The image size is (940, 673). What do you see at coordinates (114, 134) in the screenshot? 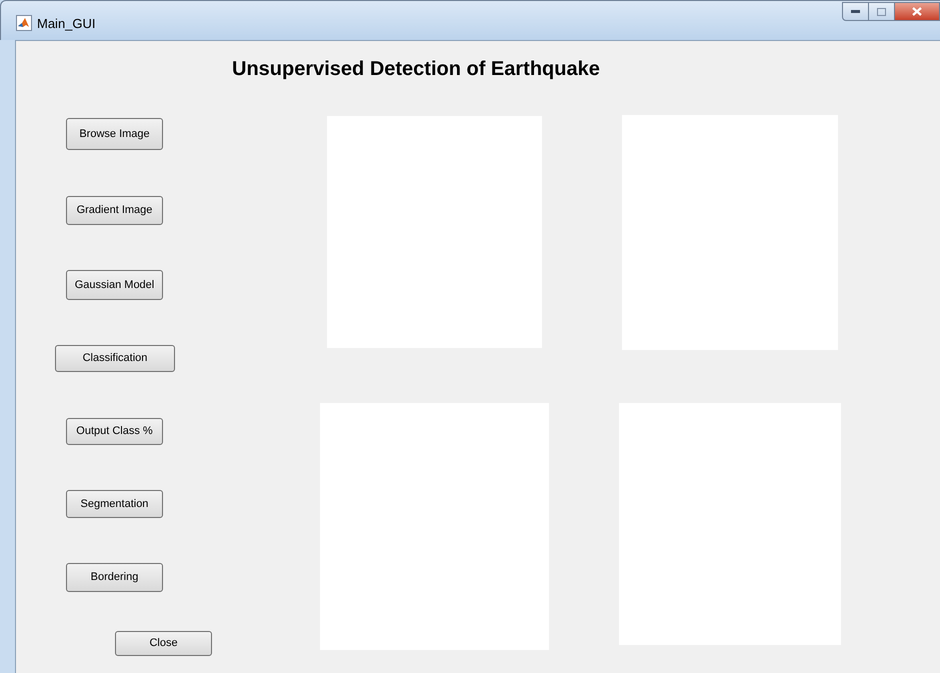
I see `push-button: Browse Image` at bounding box center [114, 134].